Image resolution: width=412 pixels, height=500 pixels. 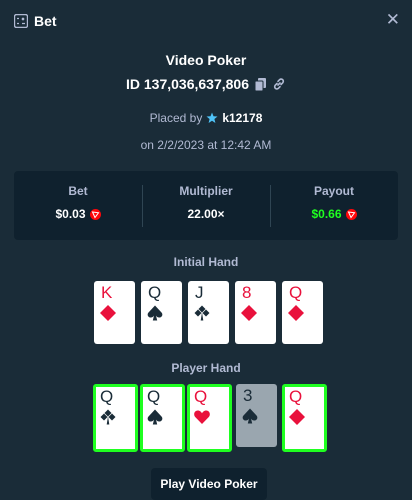 I want to click on game-name: Video Poker, so click(x=206, y=60).